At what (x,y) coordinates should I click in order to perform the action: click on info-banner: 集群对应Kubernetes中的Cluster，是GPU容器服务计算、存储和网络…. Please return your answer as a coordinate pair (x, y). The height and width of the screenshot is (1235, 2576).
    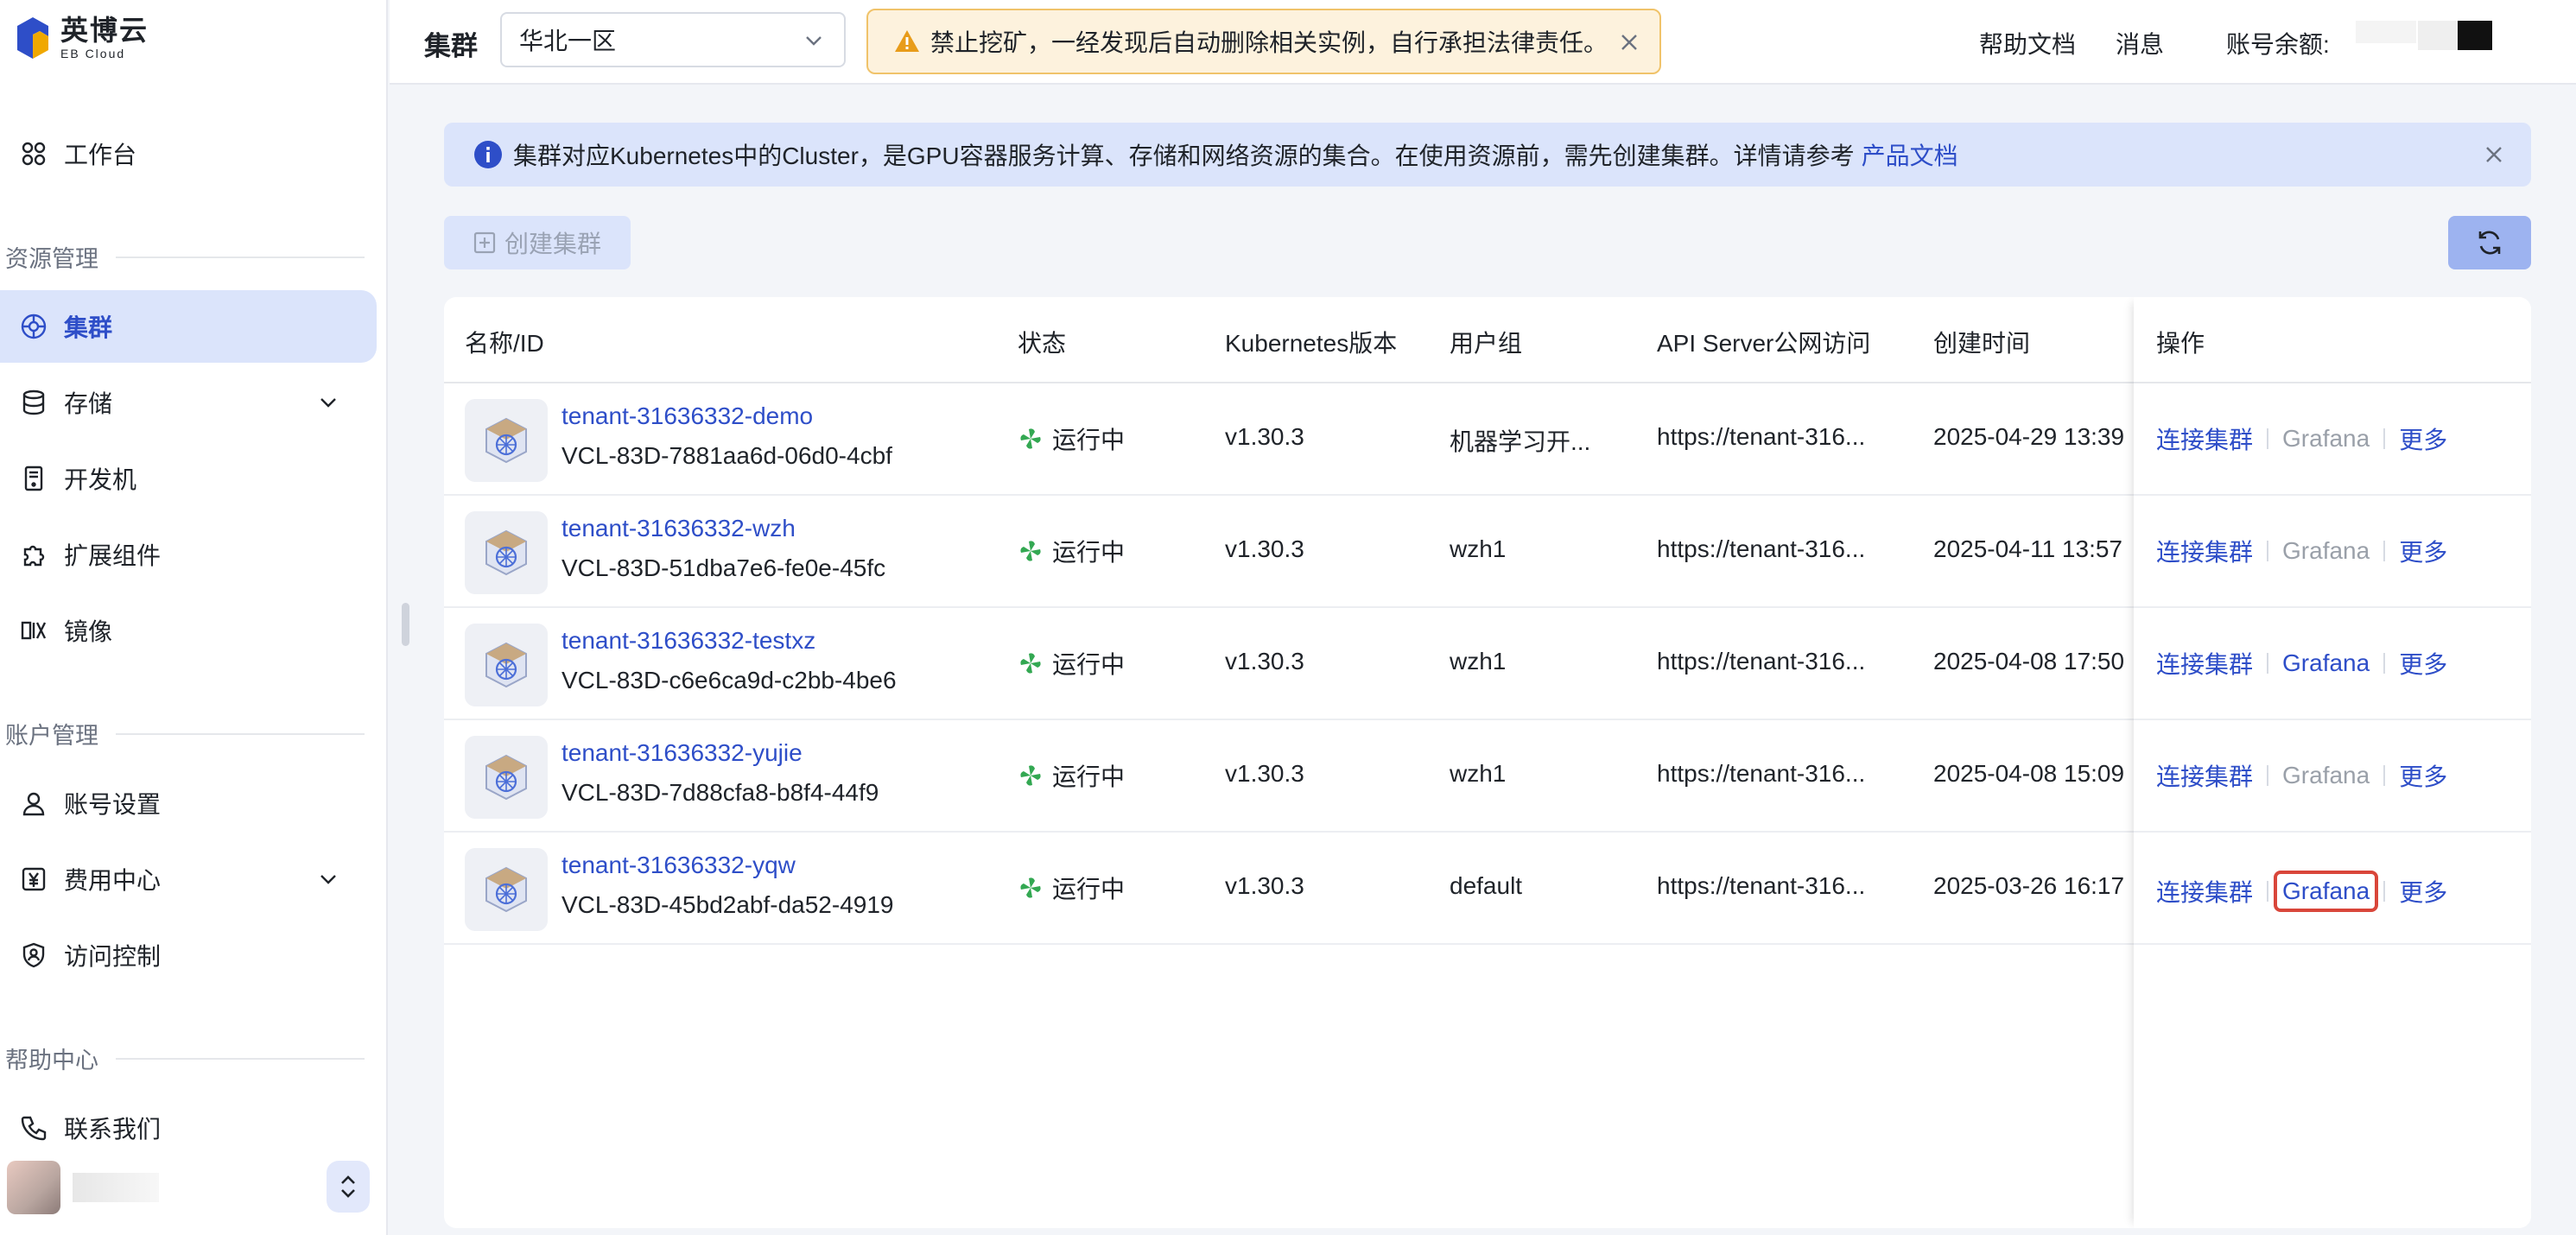
    Looking at the image, I should click on (1487, 155).